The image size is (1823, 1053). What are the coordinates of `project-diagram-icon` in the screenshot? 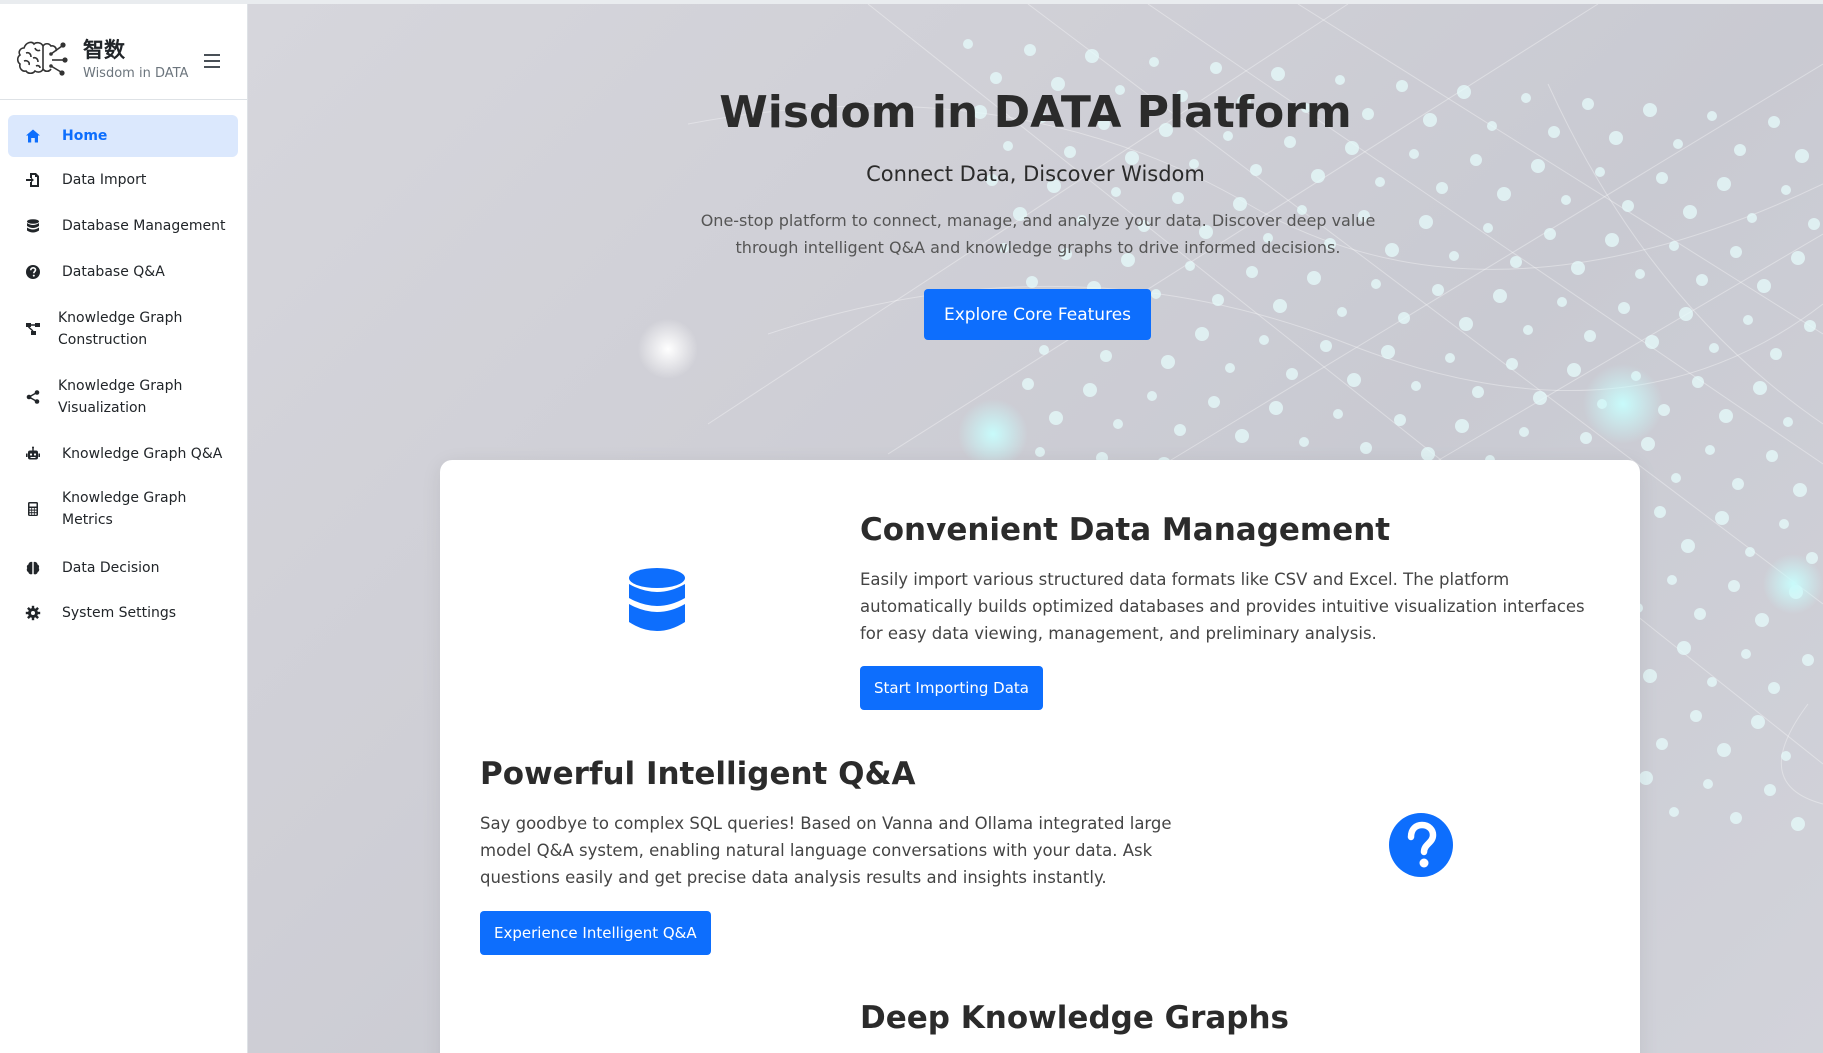 It's located at (33, 329).